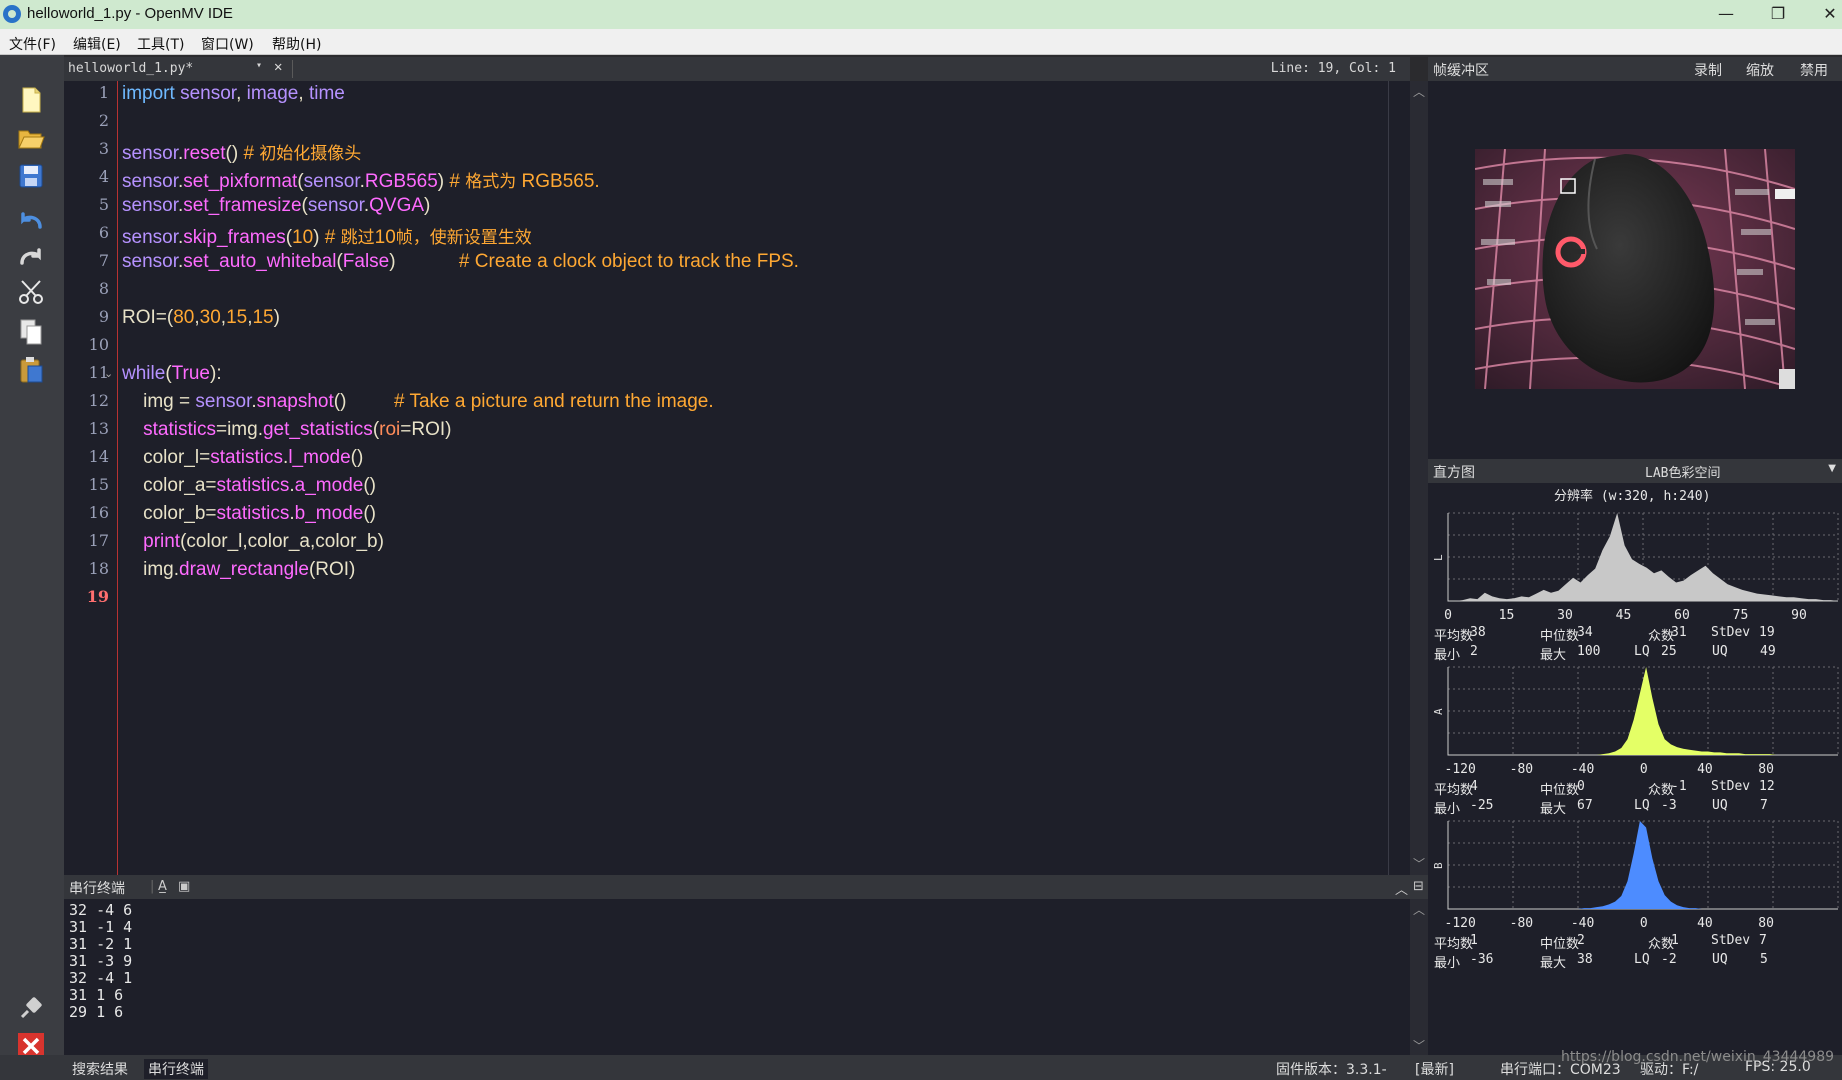 This screenshot has width=1842, height=1080. I want to click on tab-dropdown-icon: ▾, so click(259, 65).